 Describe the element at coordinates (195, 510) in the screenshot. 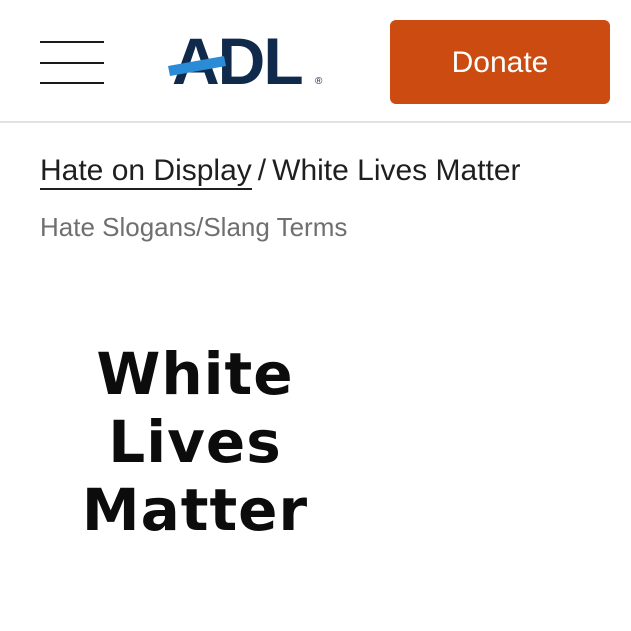

I see `slogan-image-line: Matter` at that location.